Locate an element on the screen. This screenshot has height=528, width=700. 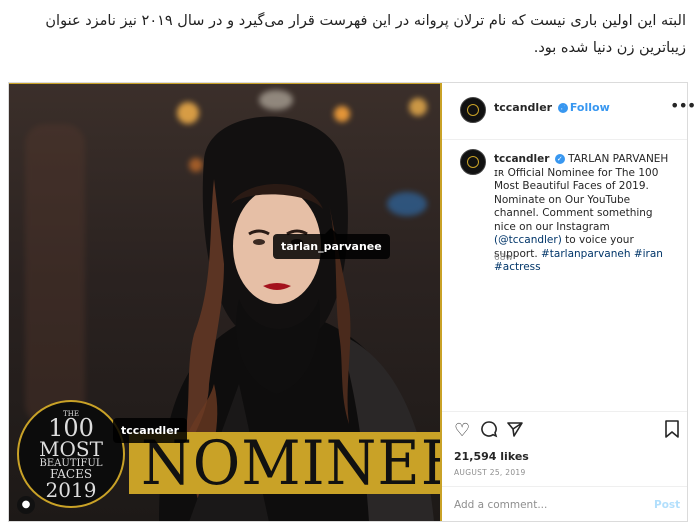
badge-year: 2019 is located at coordinates (71, 490).